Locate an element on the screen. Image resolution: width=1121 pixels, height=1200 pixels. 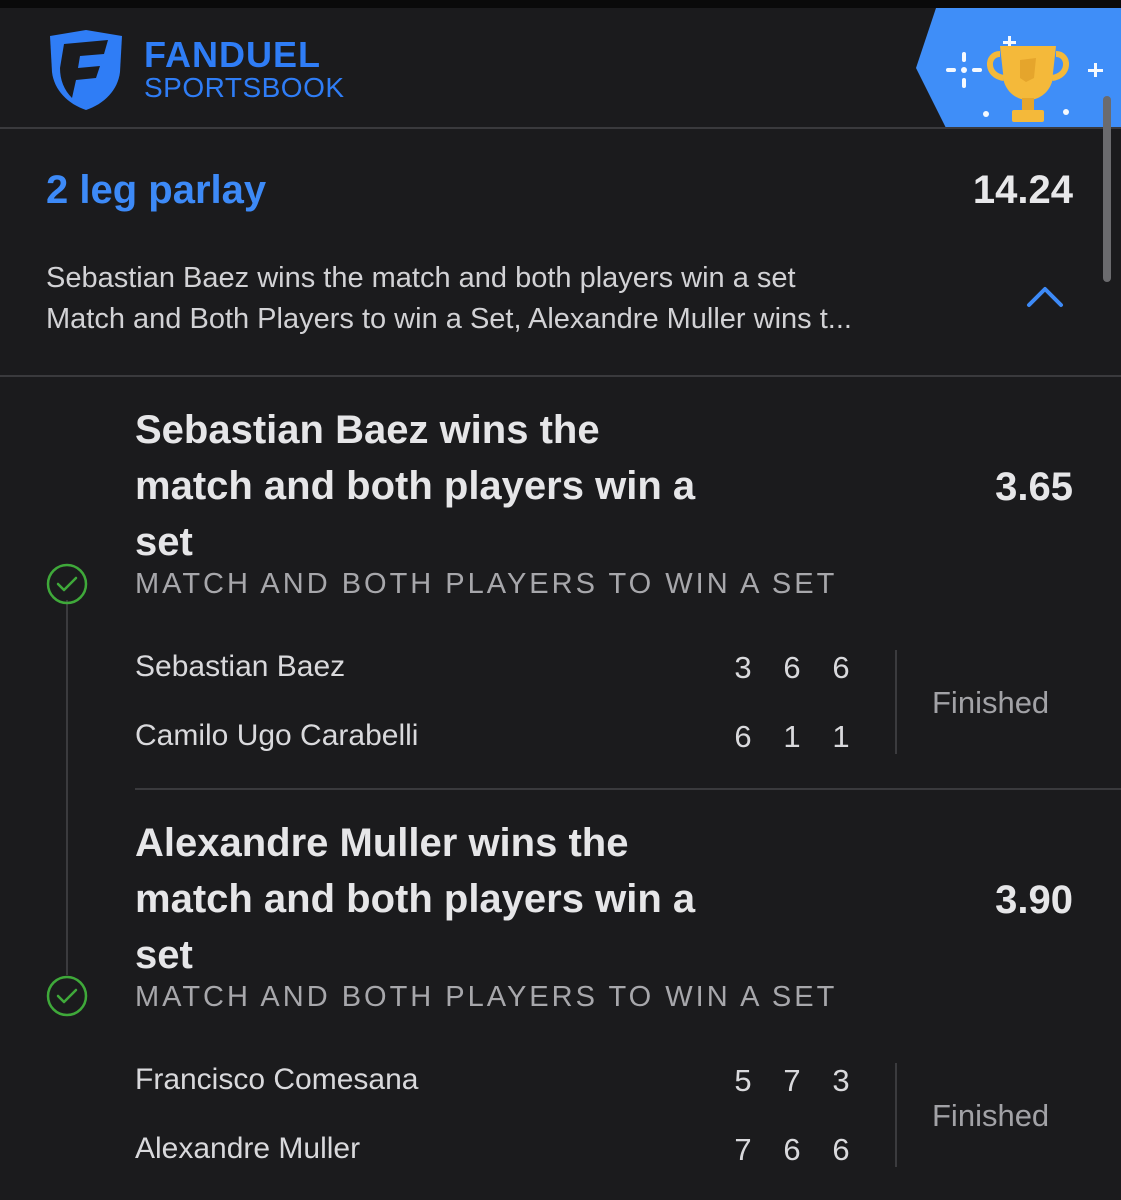
player-name: Alexandre Muller is located at coordinates (248, 1148).